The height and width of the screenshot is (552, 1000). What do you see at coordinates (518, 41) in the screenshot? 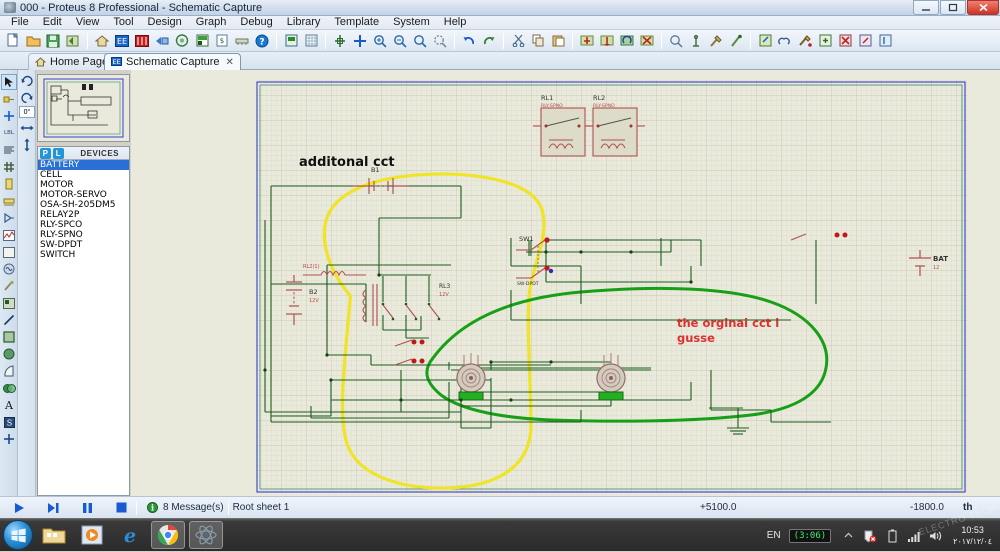
I see `cut-icon` at bounding box center [518, 41].